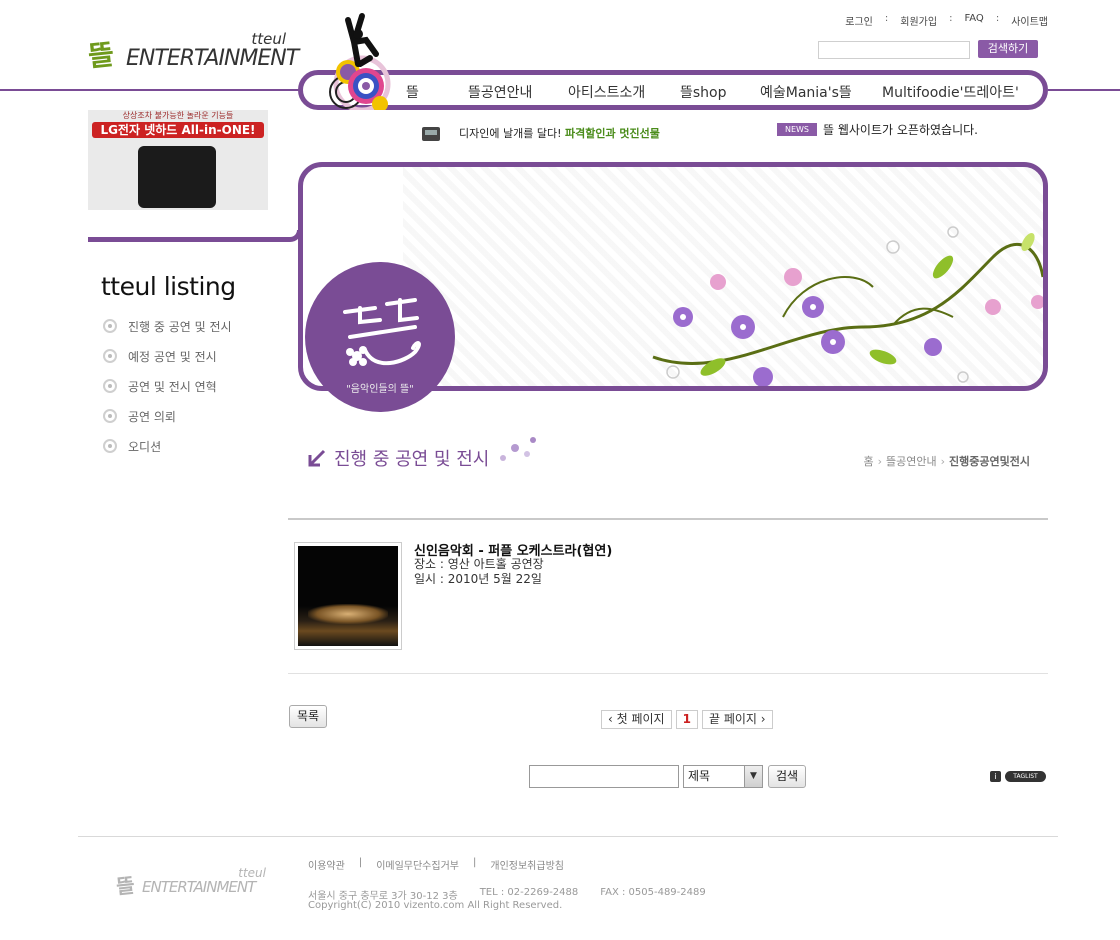 The image size is (1120, 940). I want to click on news-text: 뜰 웹사이트가 오픈하였습니다., so click(900, 129).